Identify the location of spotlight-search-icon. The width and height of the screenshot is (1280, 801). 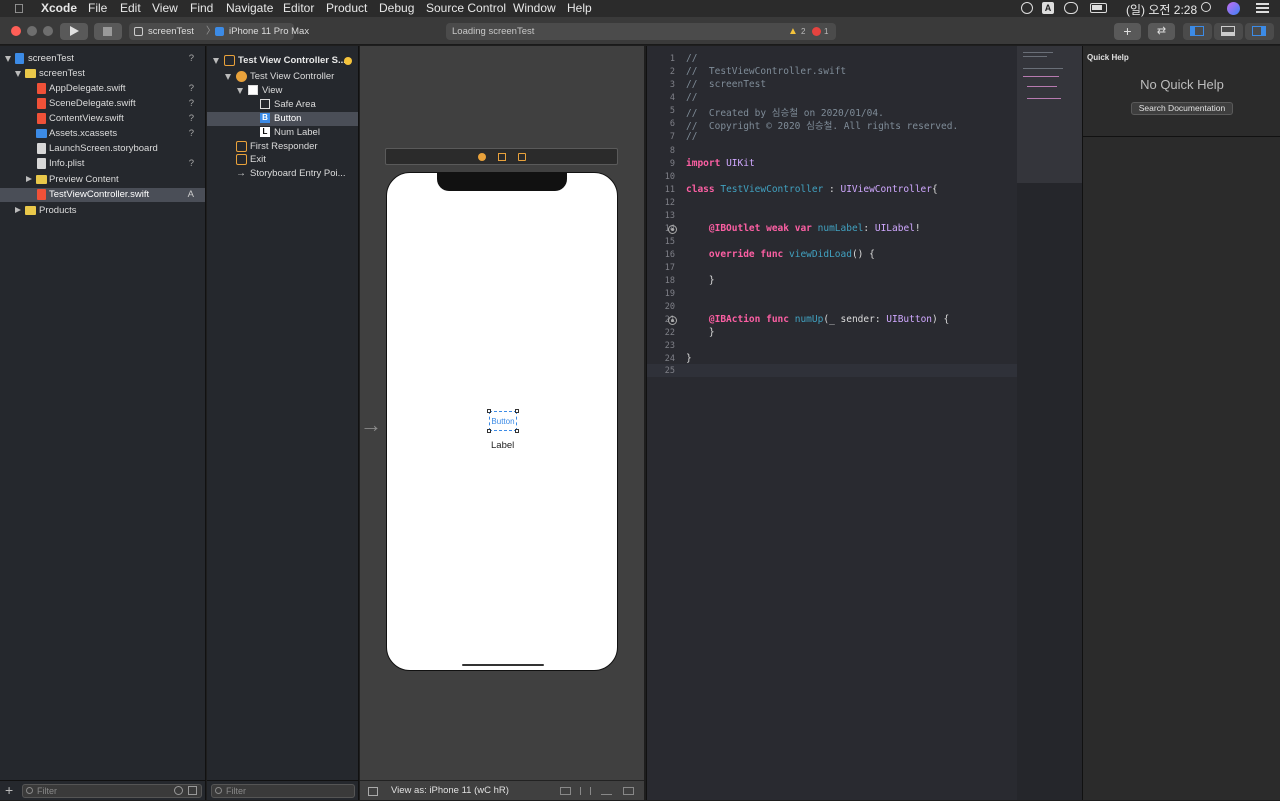
(1206, 7).